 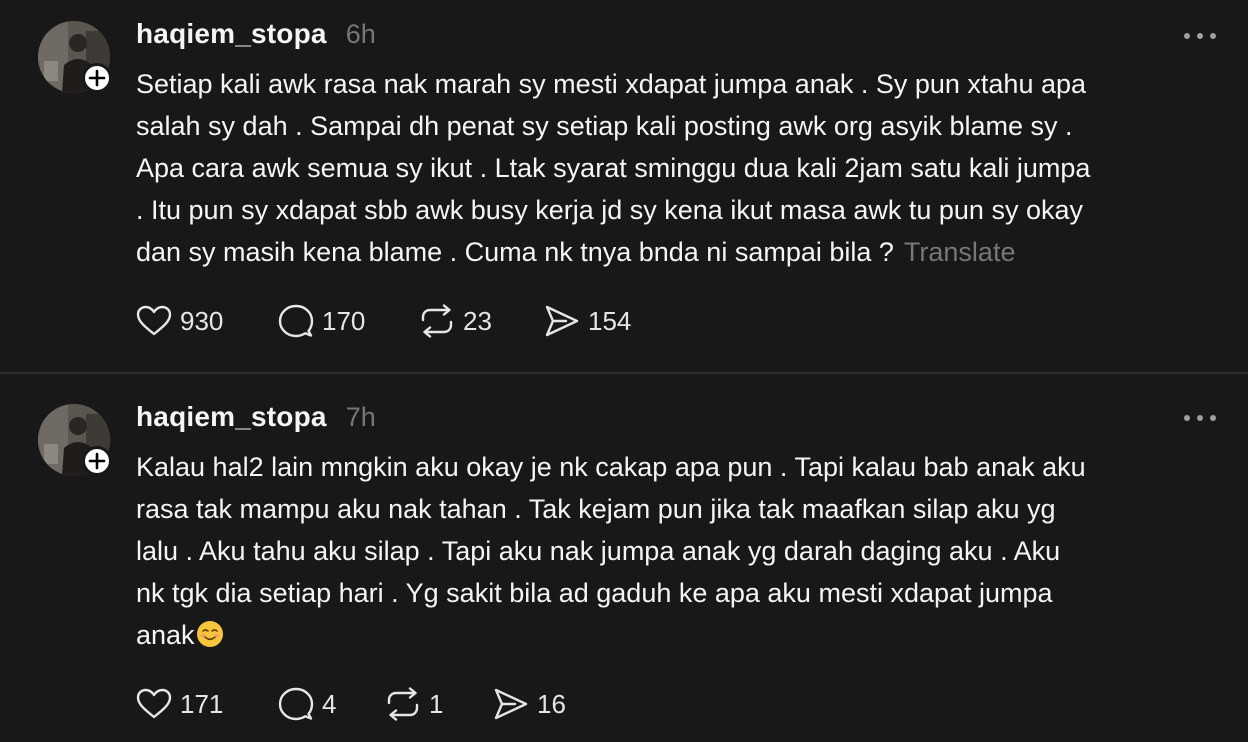 What do you see at coordinates (209, 634) in the screenshot?
I see `smiling-face-emoji-icon` at bounding box center [209, 634].